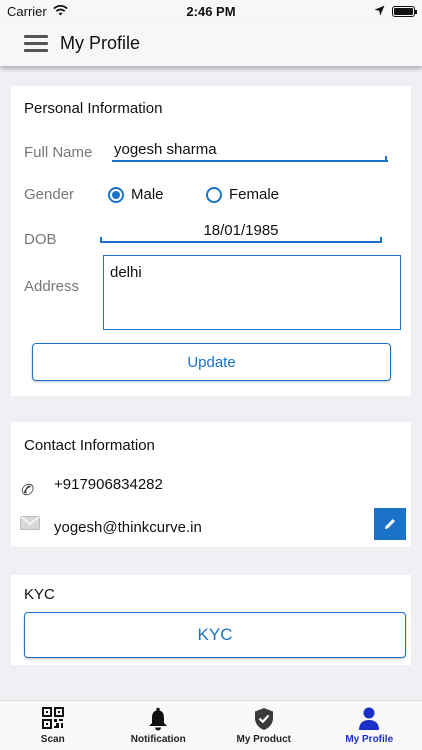 This screenshot has height=750, width=422. I want to click on person-icon, so click(369, 719).